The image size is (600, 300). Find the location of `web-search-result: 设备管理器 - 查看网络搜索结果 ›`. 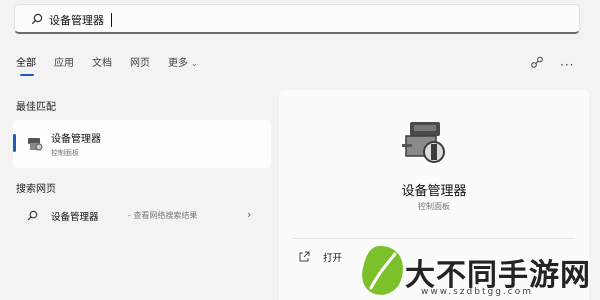

web-search-result: 设备管理器 - 查看网络搜索结果 › is located at coordinates (142, 216).